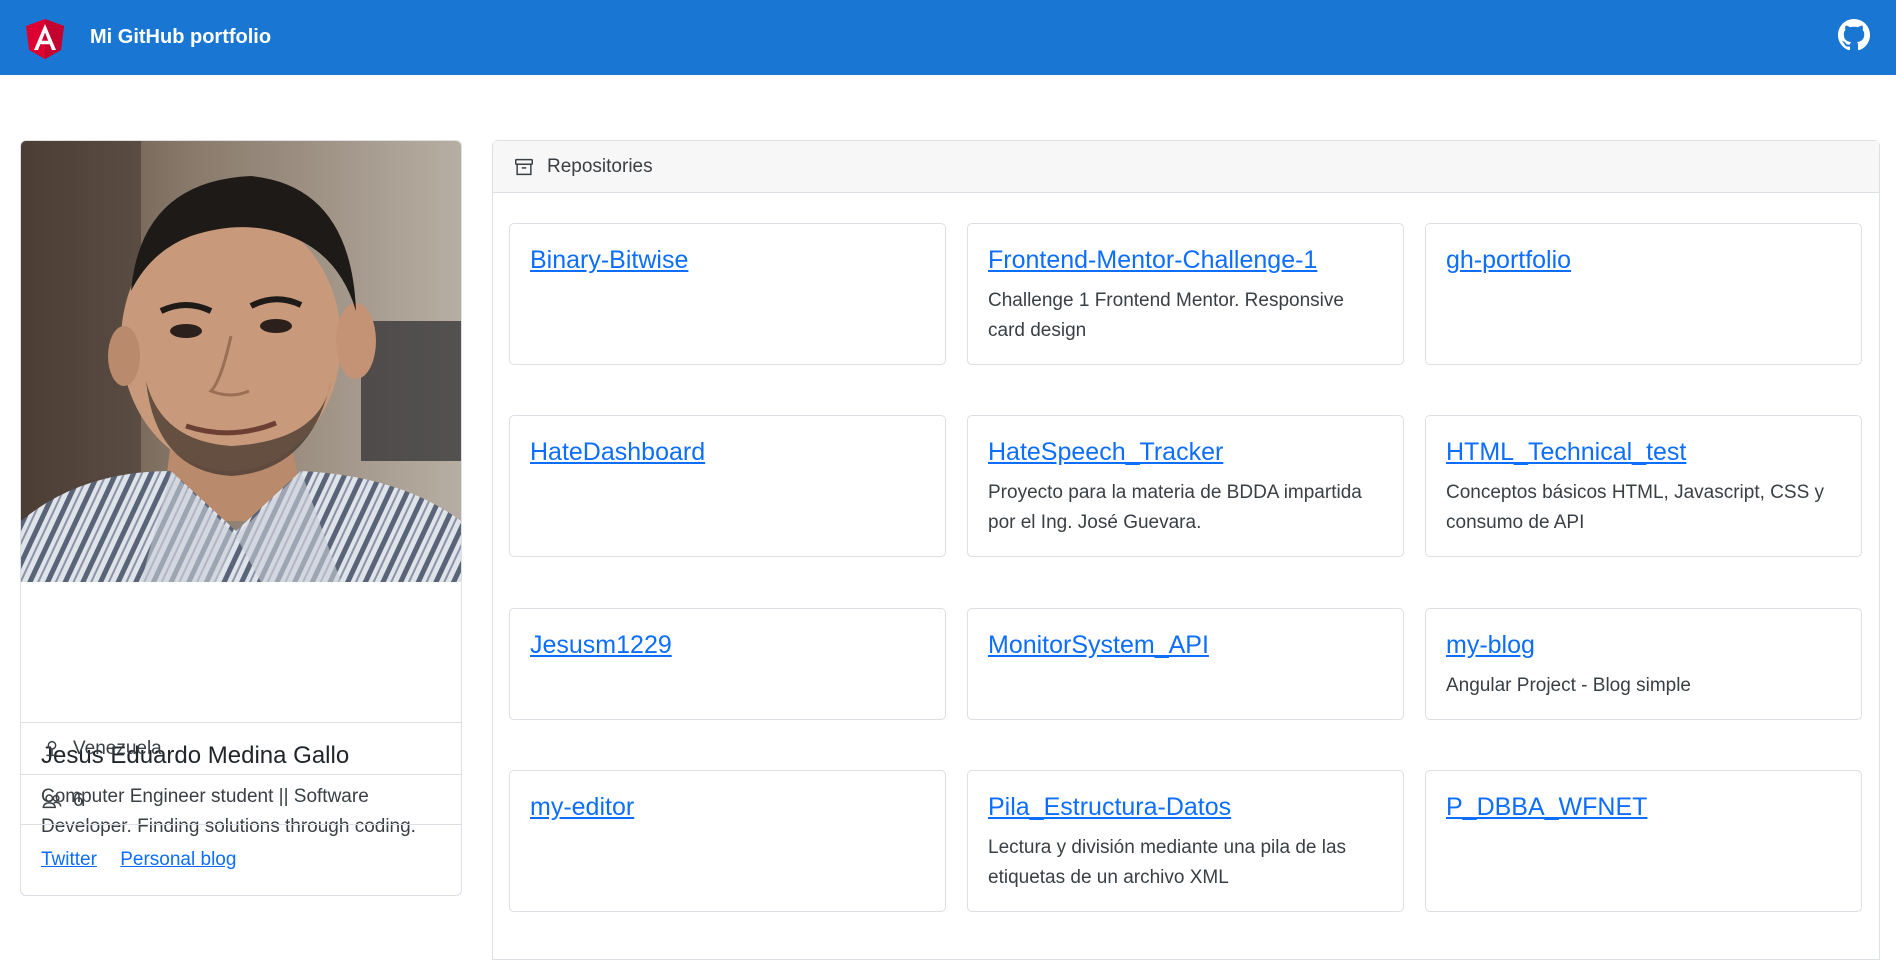  What do you see at coordinates (1643, 260) in the screenshot?
I see `repo-name-link: gh-portfolio` at bounding box center [1643, 260].